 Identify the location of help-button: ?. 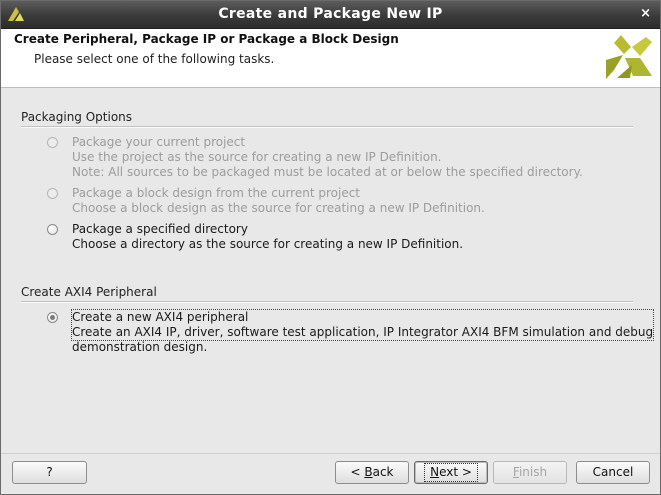
(49, 472).